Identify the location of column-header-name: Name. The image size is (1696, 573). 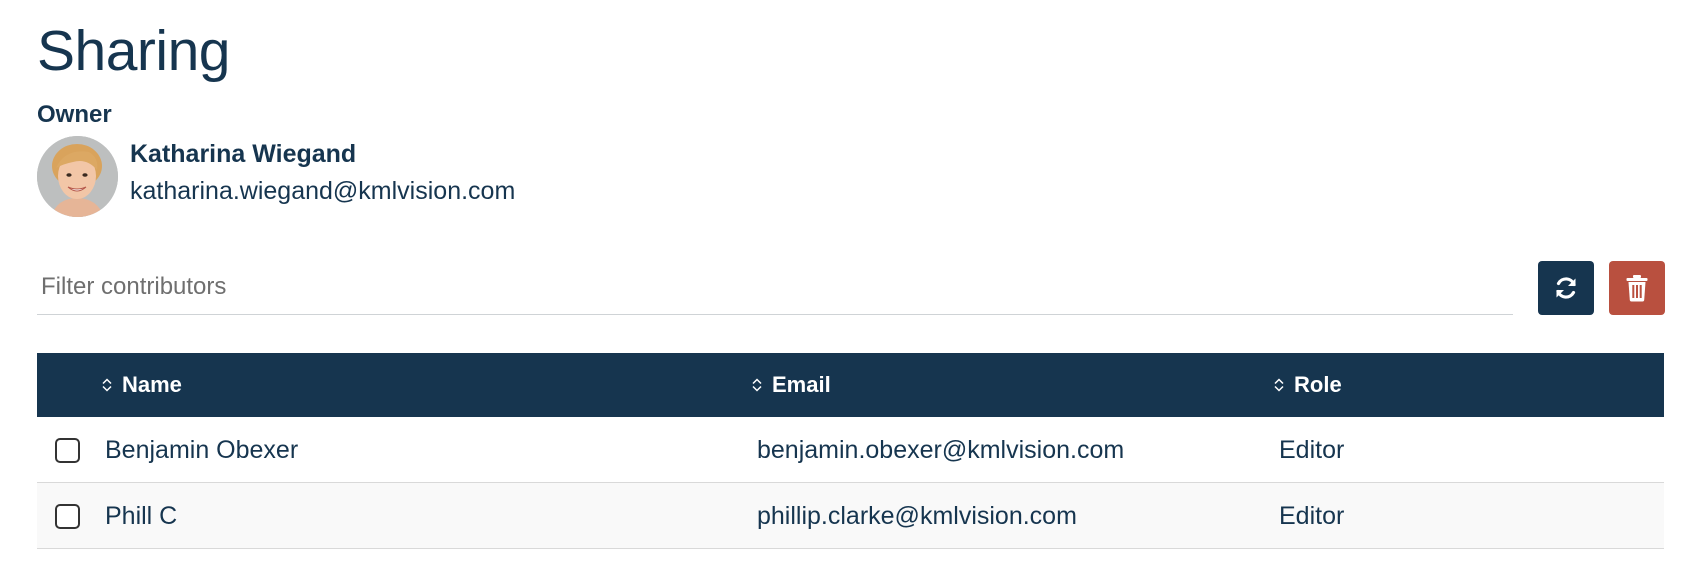
(141, 385).